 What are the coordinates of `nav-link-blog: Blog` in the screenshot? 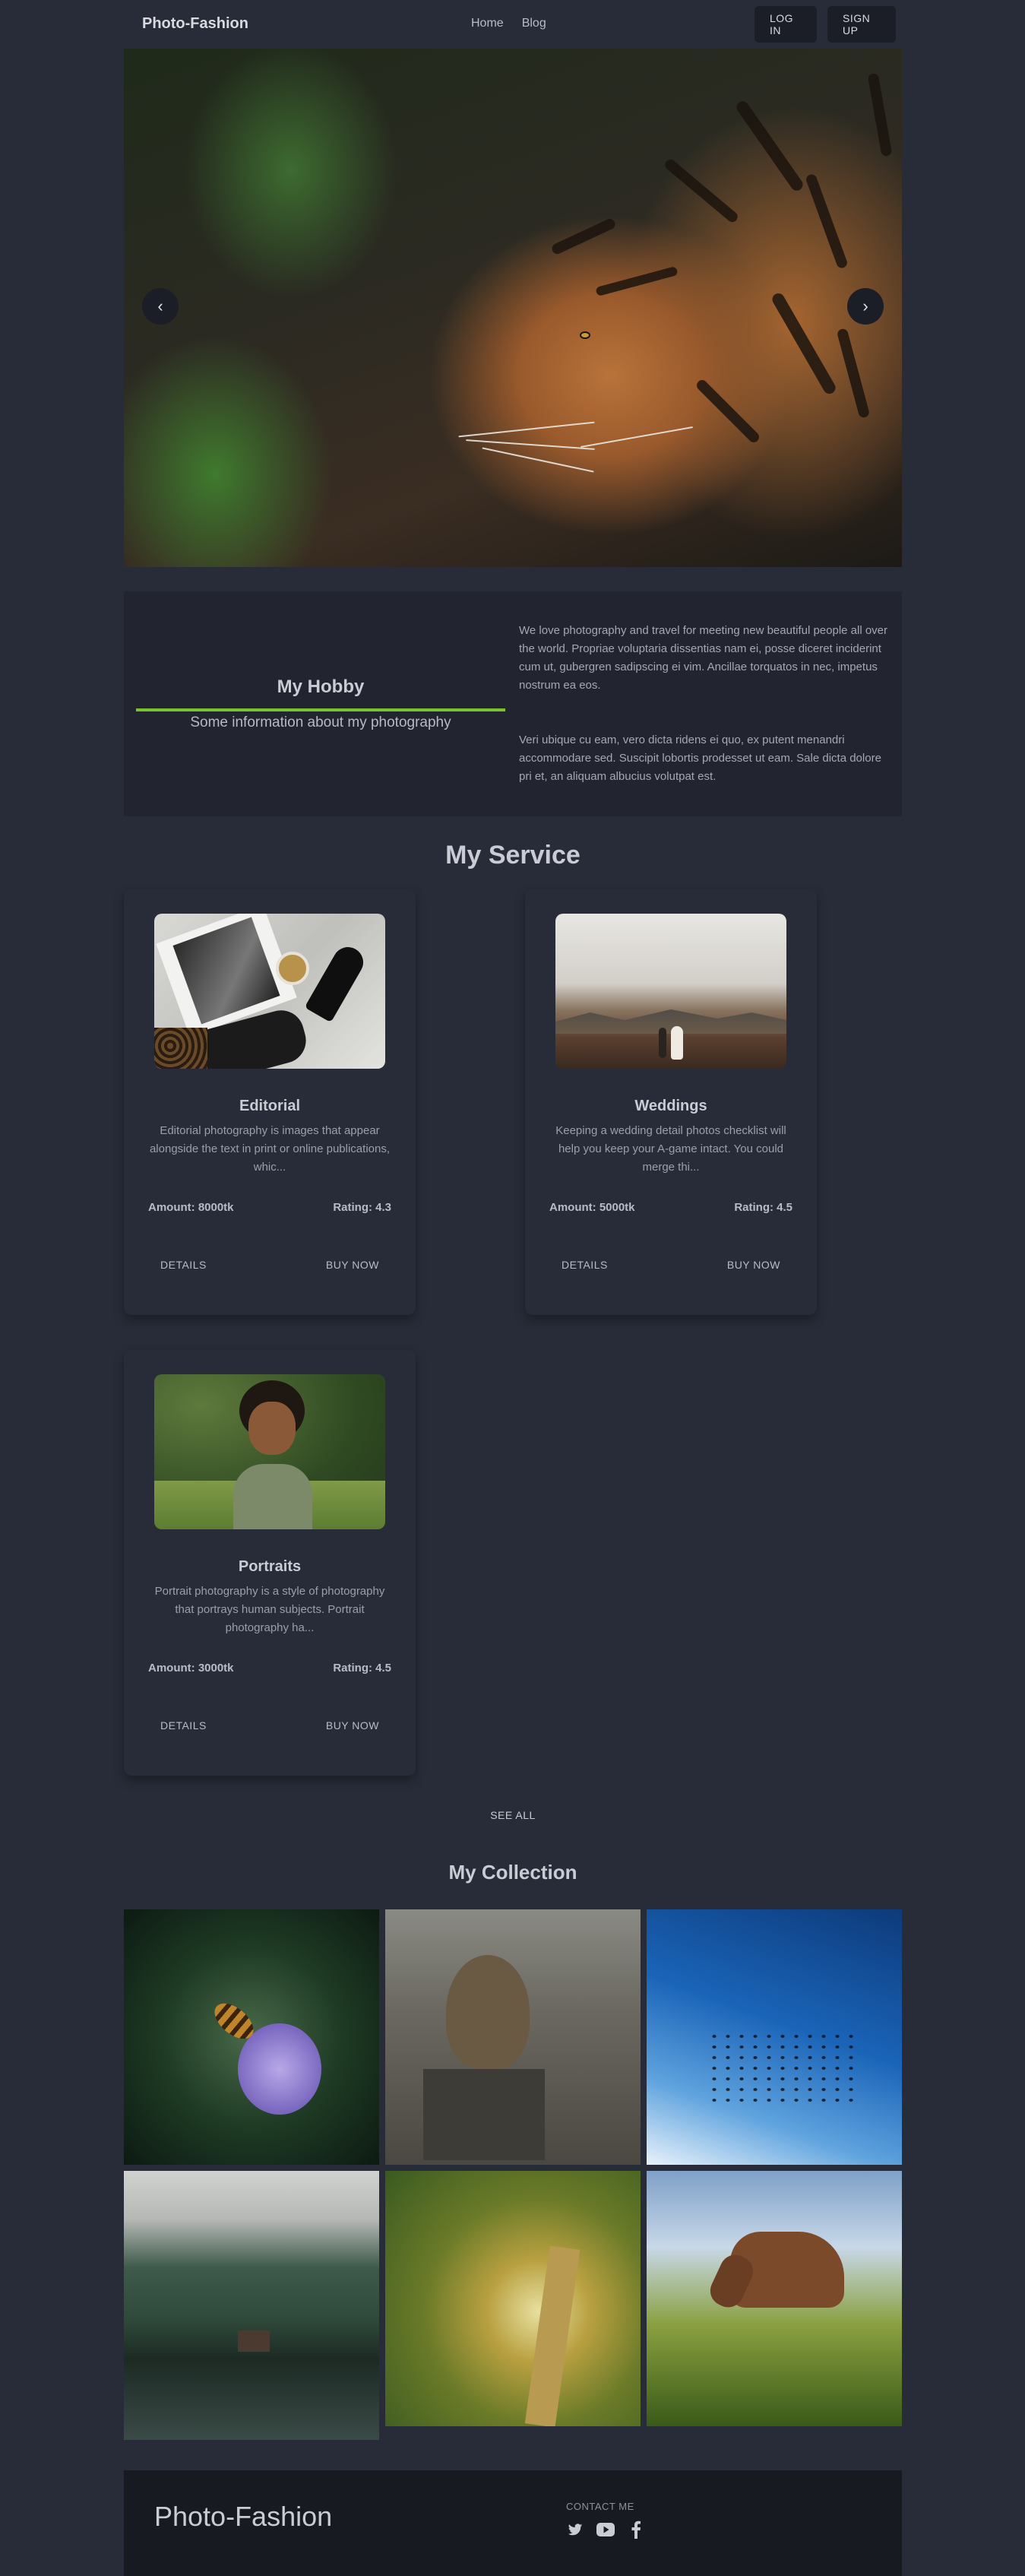 It's located at (534, 23).